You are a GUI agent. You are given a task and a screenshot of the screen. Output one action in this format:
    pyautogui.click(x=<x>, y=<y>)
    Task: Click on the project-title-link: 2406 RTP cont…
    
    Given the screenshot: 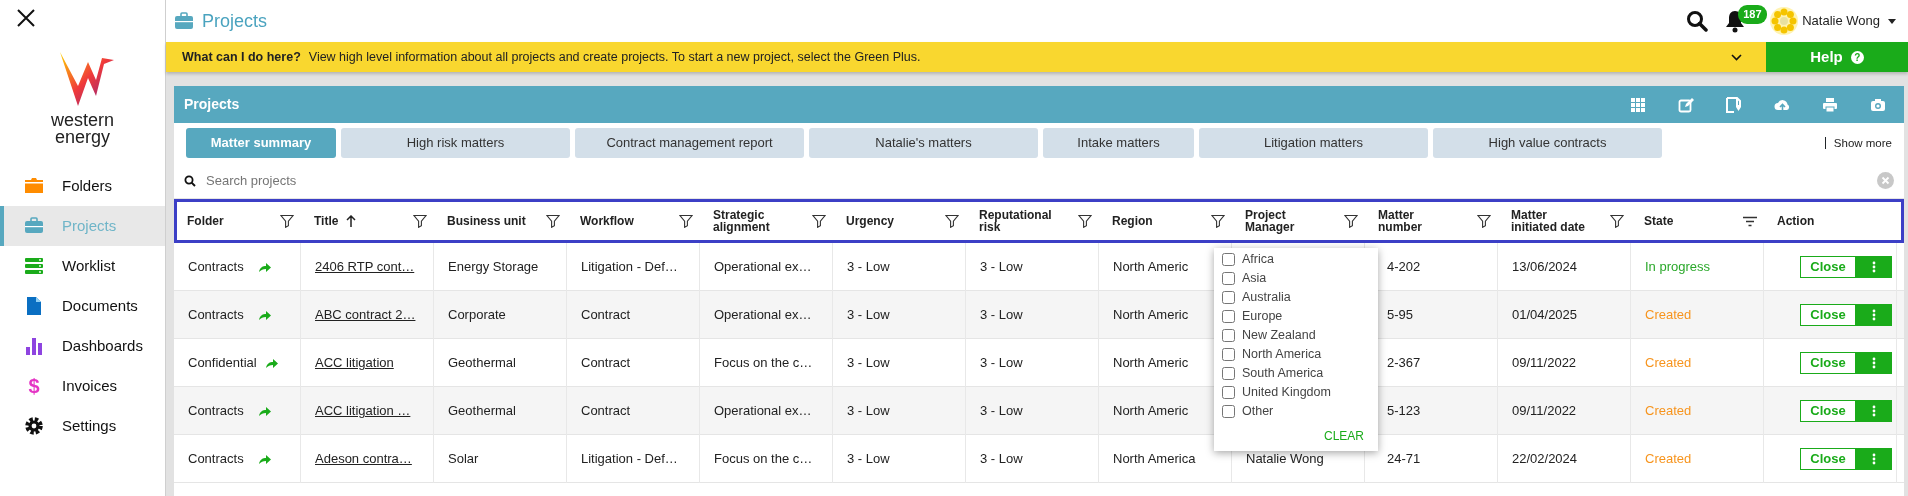 What is the action you would take?
    pyautogui.click(x=365, y=267)
    